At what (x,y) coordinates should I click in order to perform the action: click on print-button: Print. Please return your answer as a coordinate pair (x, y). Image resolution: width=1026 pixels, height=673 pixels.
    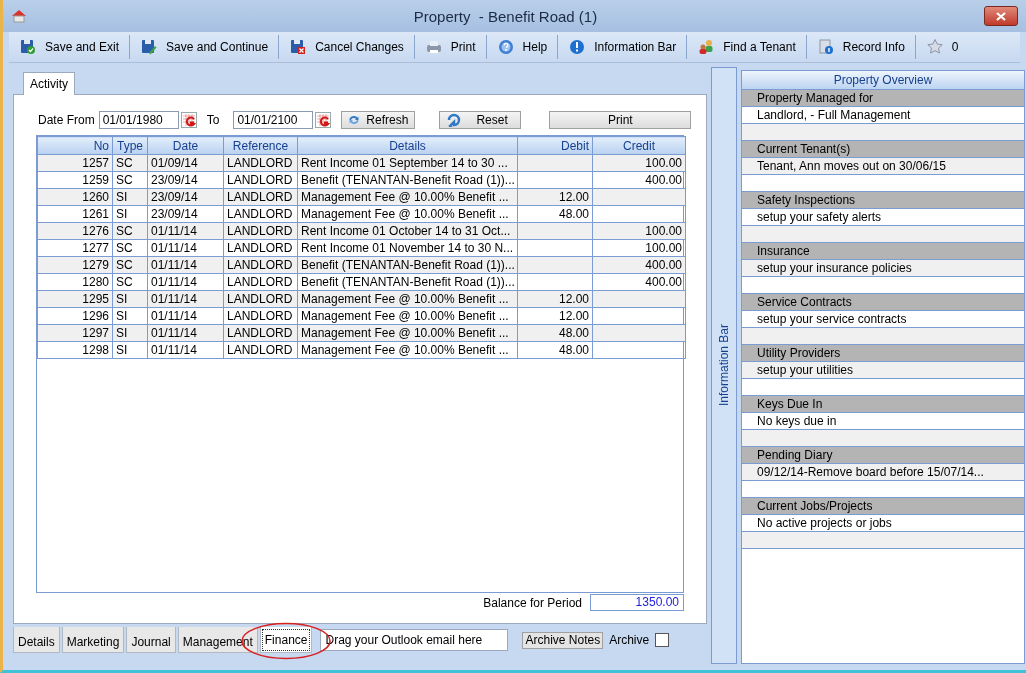
    Looking at the image, I should click on (620, 120).